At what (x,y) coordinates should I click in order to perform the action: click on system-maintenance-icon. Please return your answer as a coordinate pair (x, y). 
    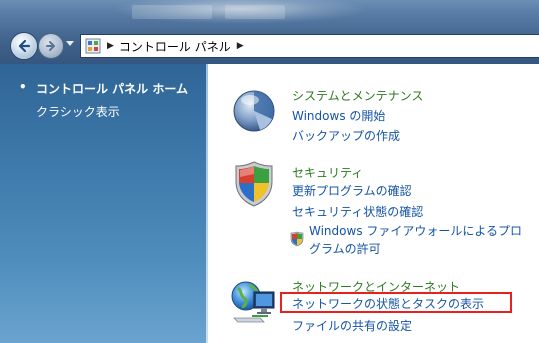
    Looking at the image, I should click on (254, 110).